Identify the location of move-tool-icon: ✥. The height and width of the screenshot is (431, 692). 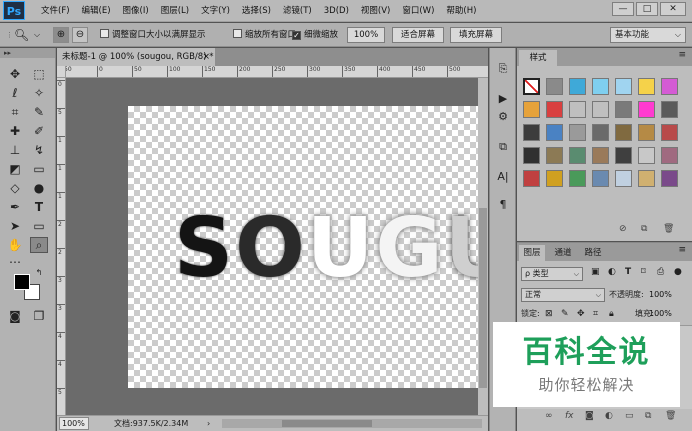
(15, 74).